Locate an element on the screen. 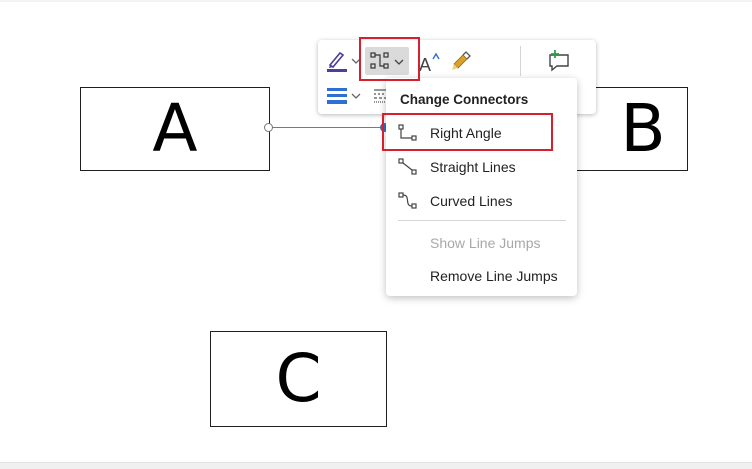 The image size is (752, 469). connector-start-handle is located at coordinates (268, 127).